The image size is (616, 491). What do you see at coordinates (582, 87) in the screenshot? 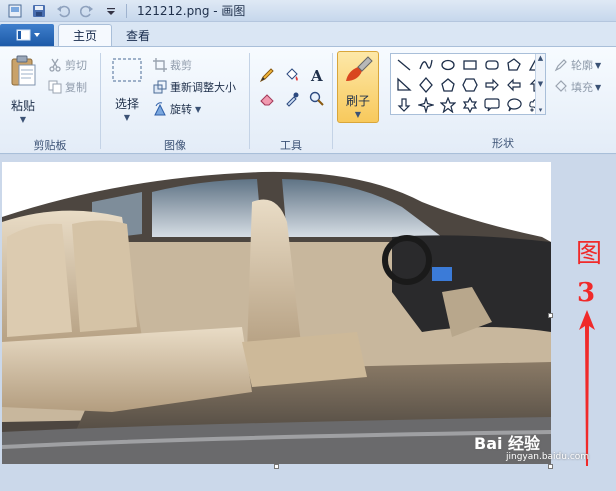
I see `fill-label: 填充` at bounding box center [582, 87].